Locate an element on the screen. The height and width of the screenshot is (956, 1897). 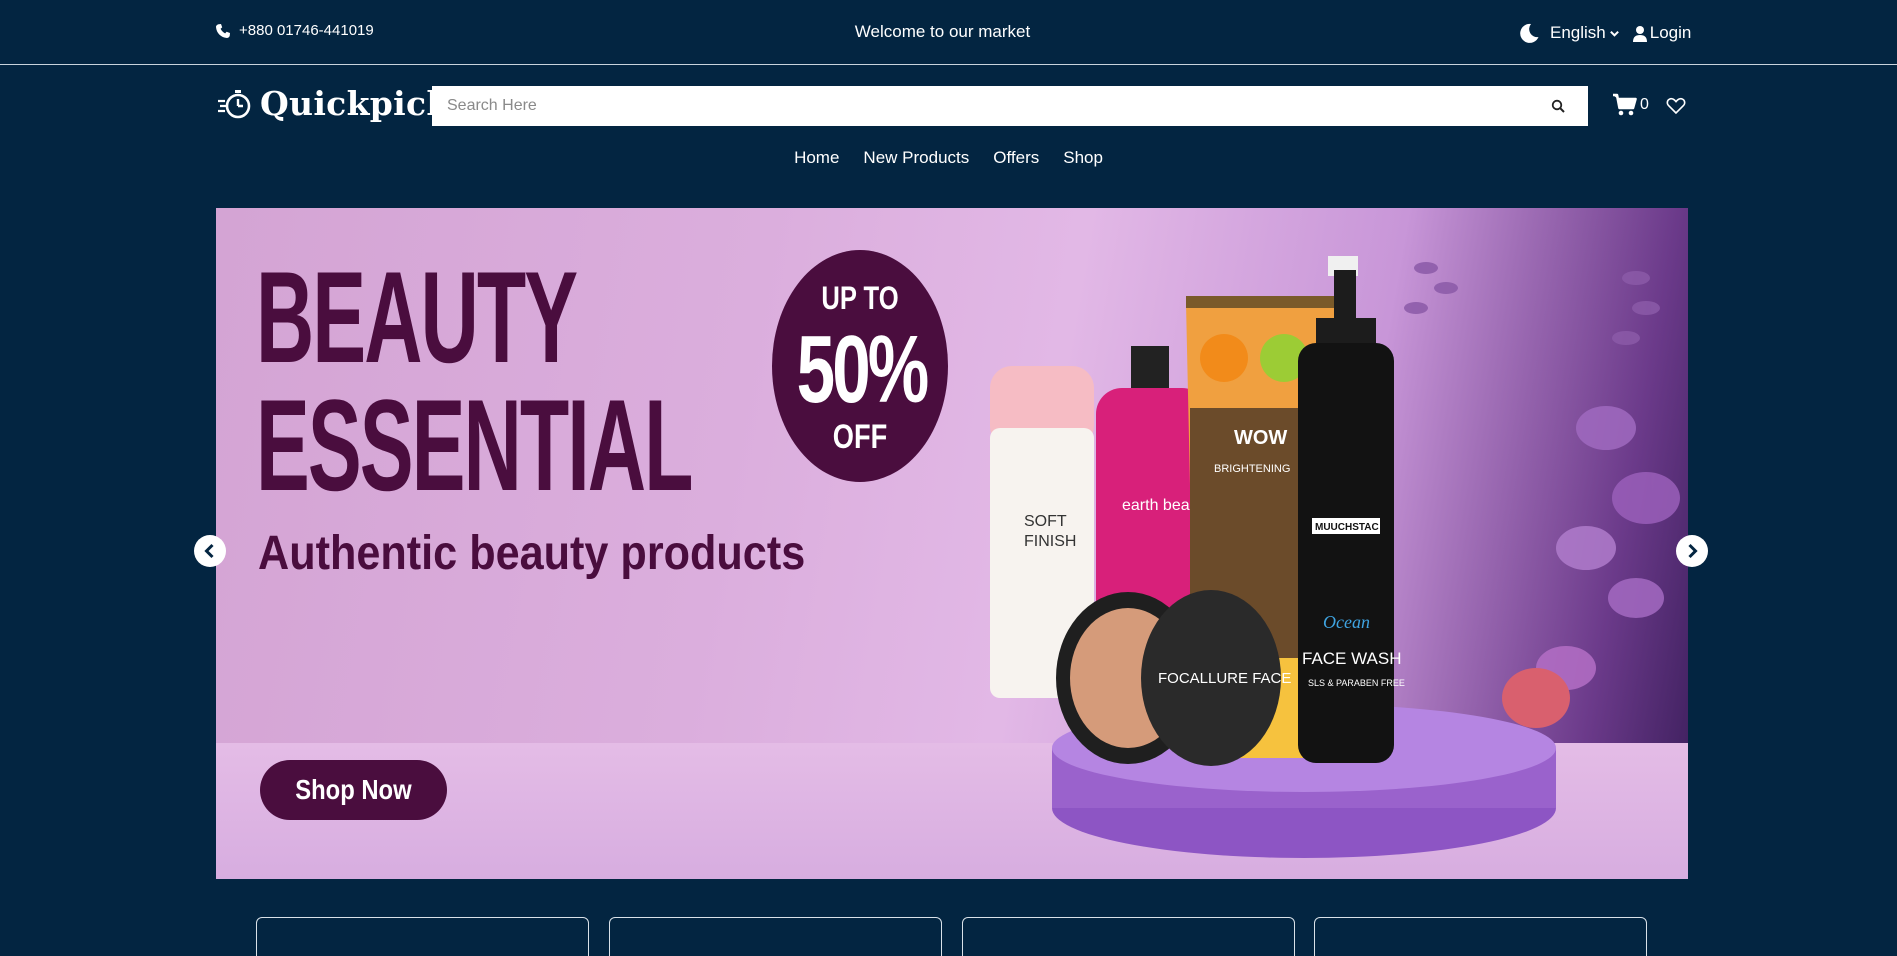
chevron-down-icon is located at coordinates (1614, 33).